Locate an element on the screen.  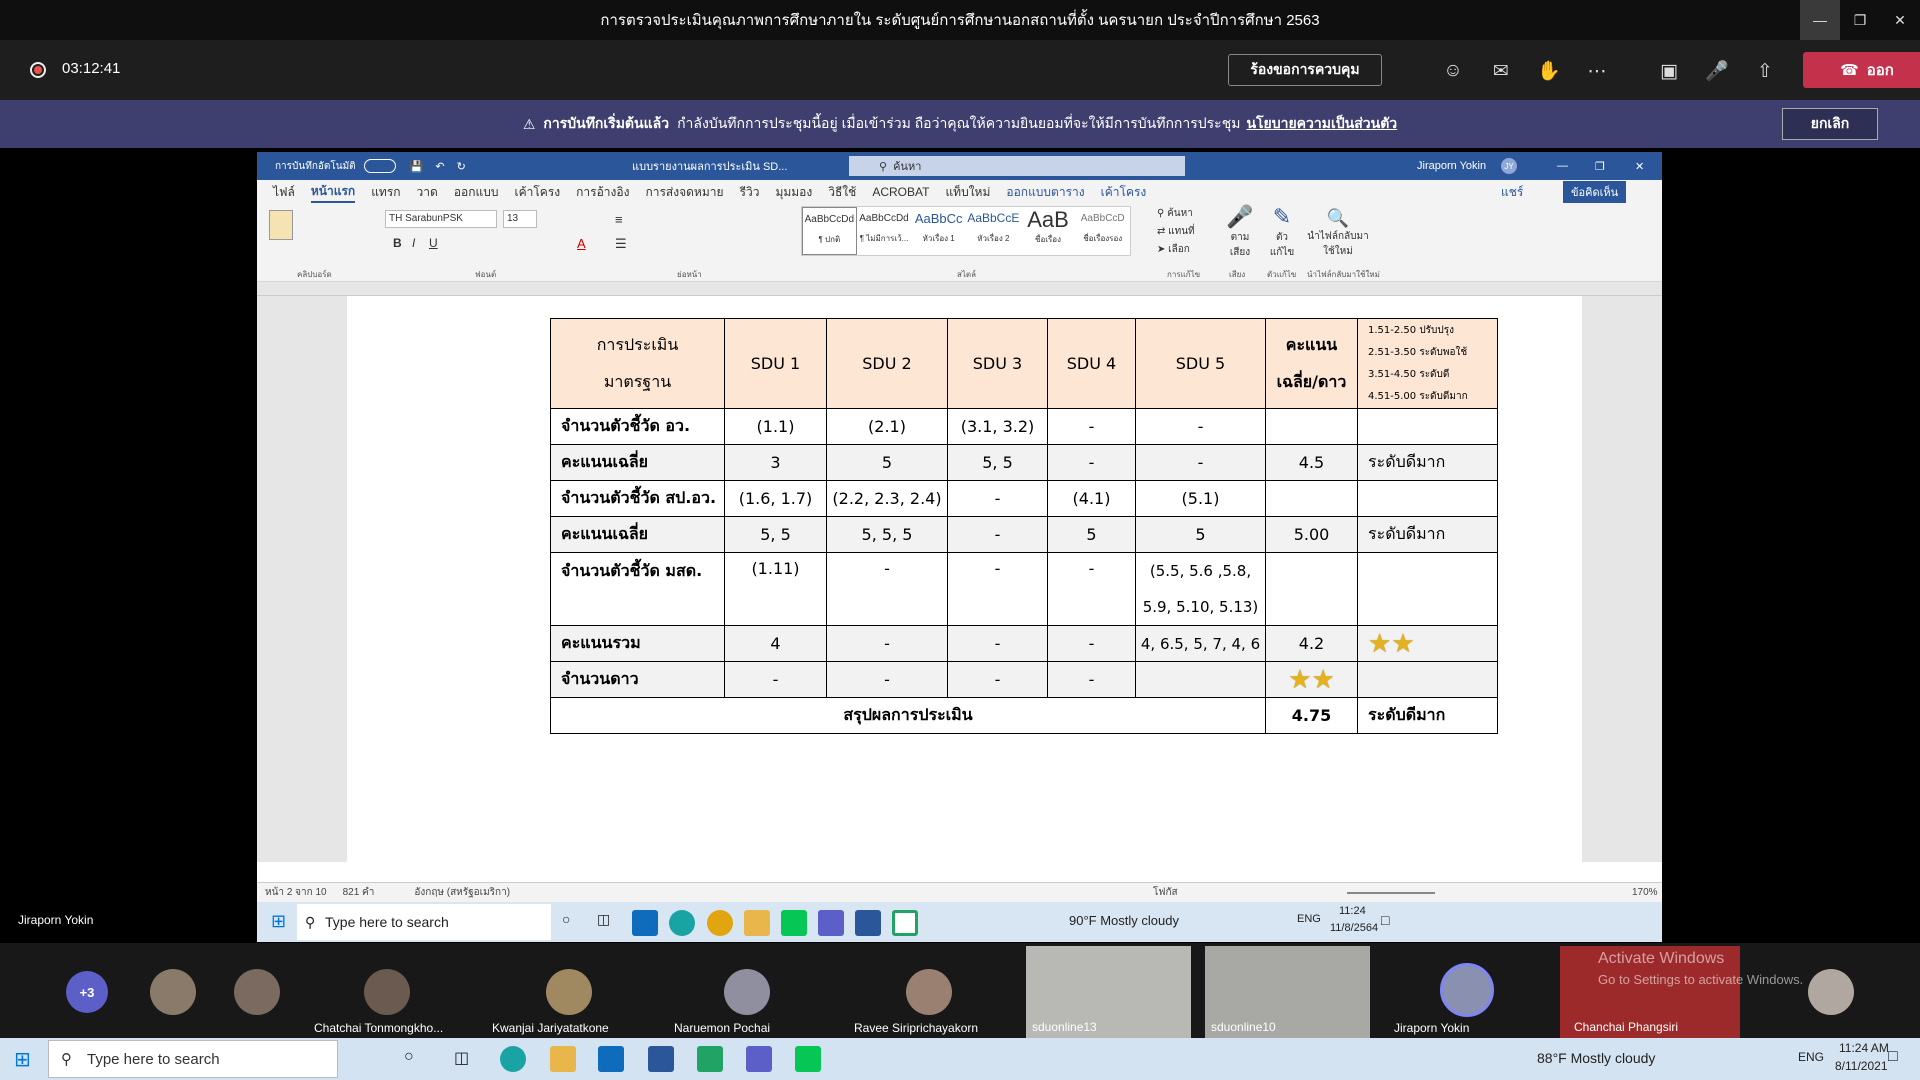
privacy-policy-link: นโยบายความเป็นส่วนตัว is located at coordinates (1321, 124).